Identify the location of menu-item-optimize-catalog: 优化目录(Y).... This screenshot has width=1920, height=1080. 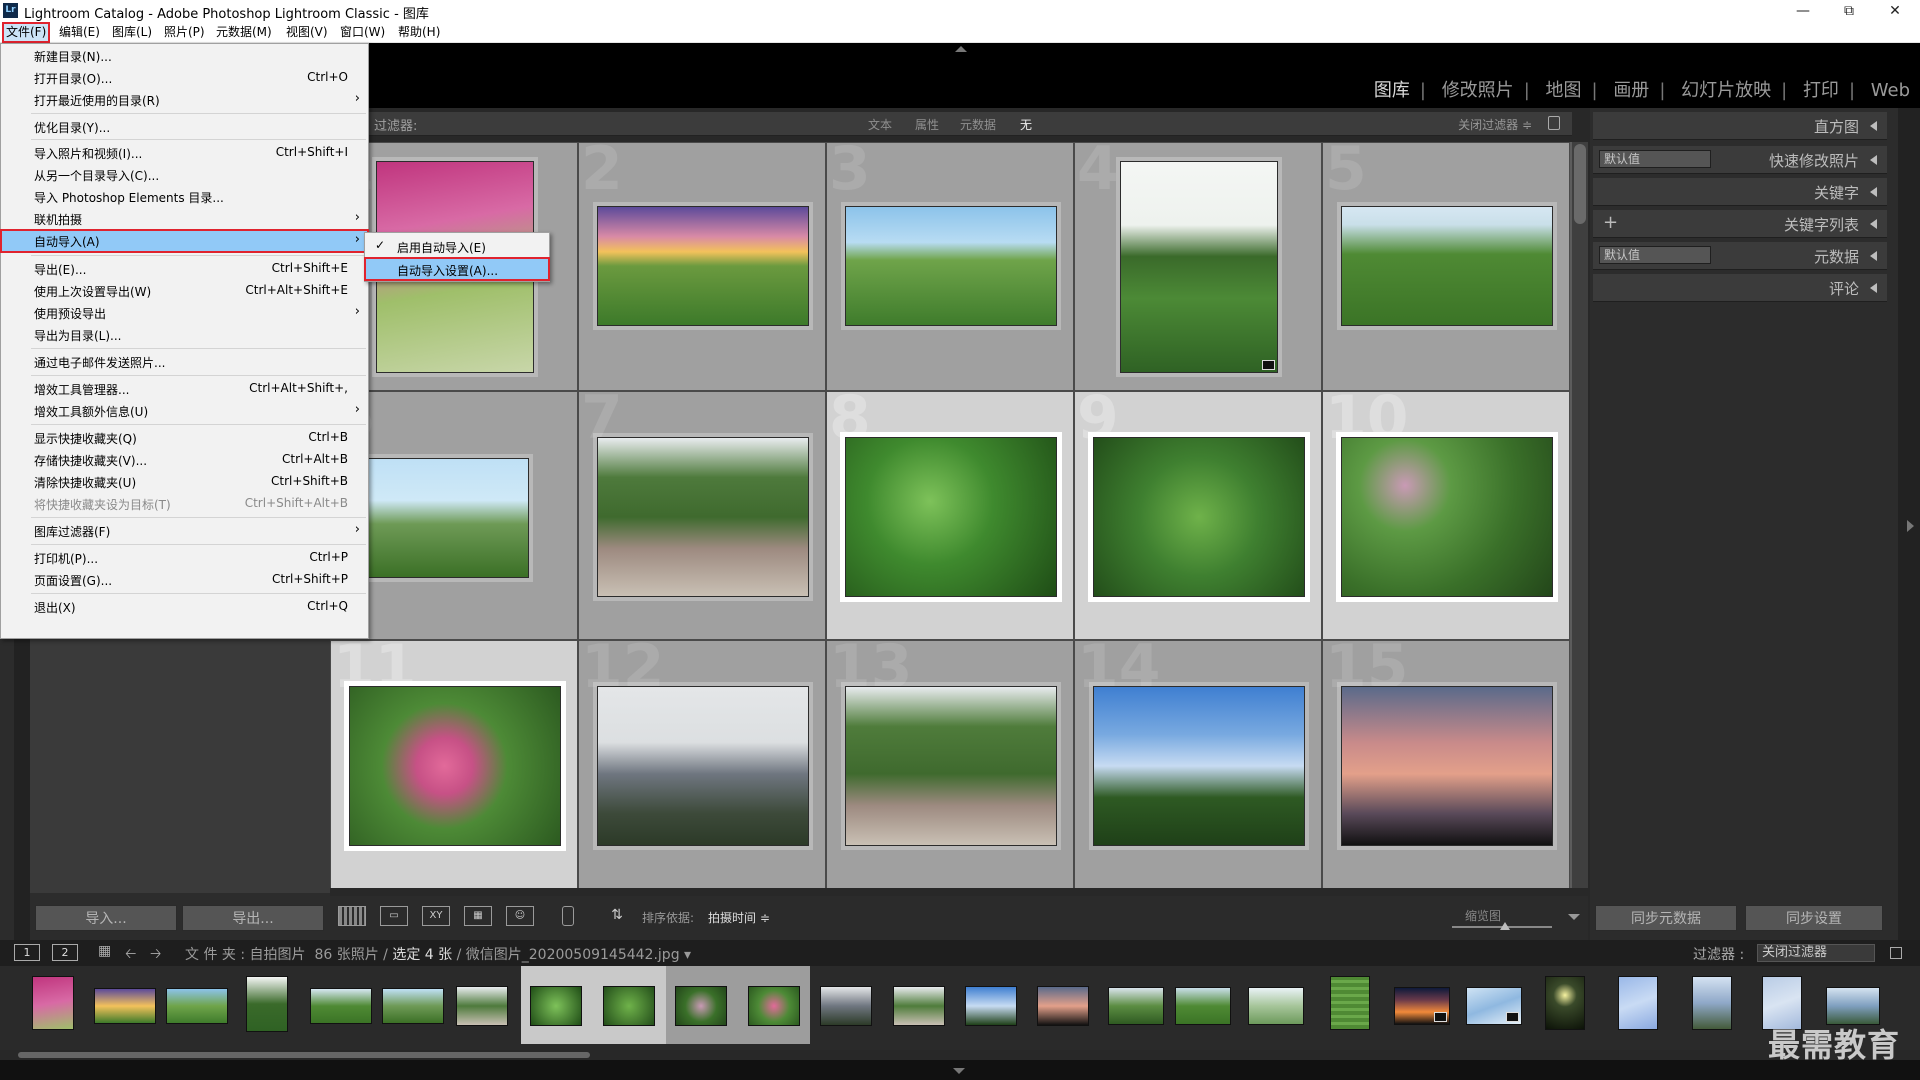
(184, 127).